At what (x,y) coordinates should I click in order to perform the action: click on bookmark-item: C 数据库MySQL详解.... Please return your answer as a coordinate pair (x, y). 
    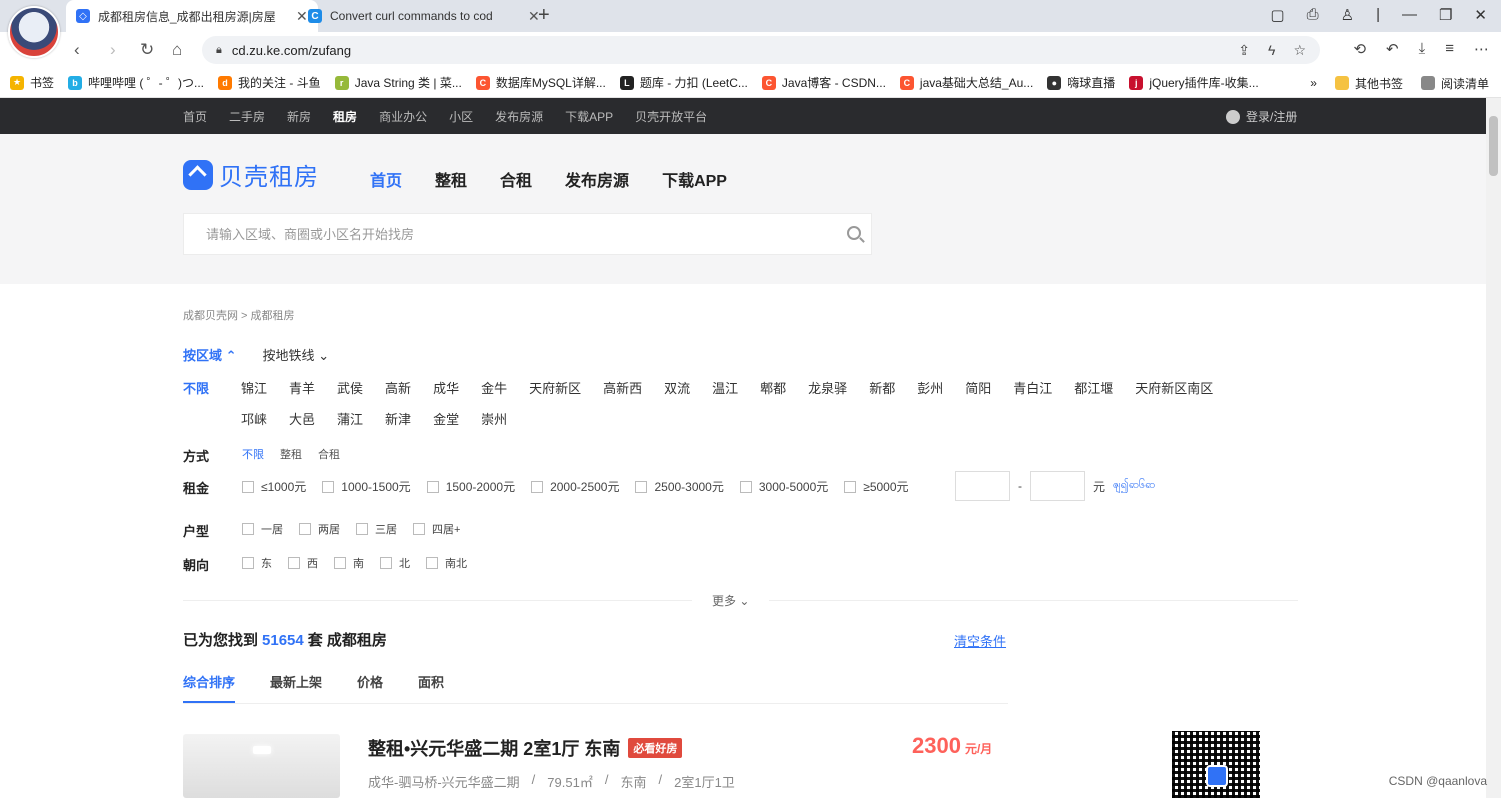
    Looking at the image, I should click on (540, 82).